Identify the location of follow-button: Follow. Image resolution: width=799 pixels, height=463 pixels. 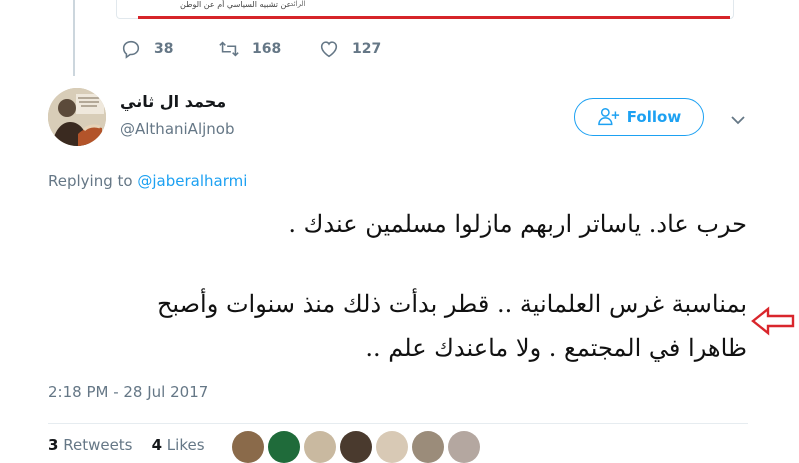
(639, 117).